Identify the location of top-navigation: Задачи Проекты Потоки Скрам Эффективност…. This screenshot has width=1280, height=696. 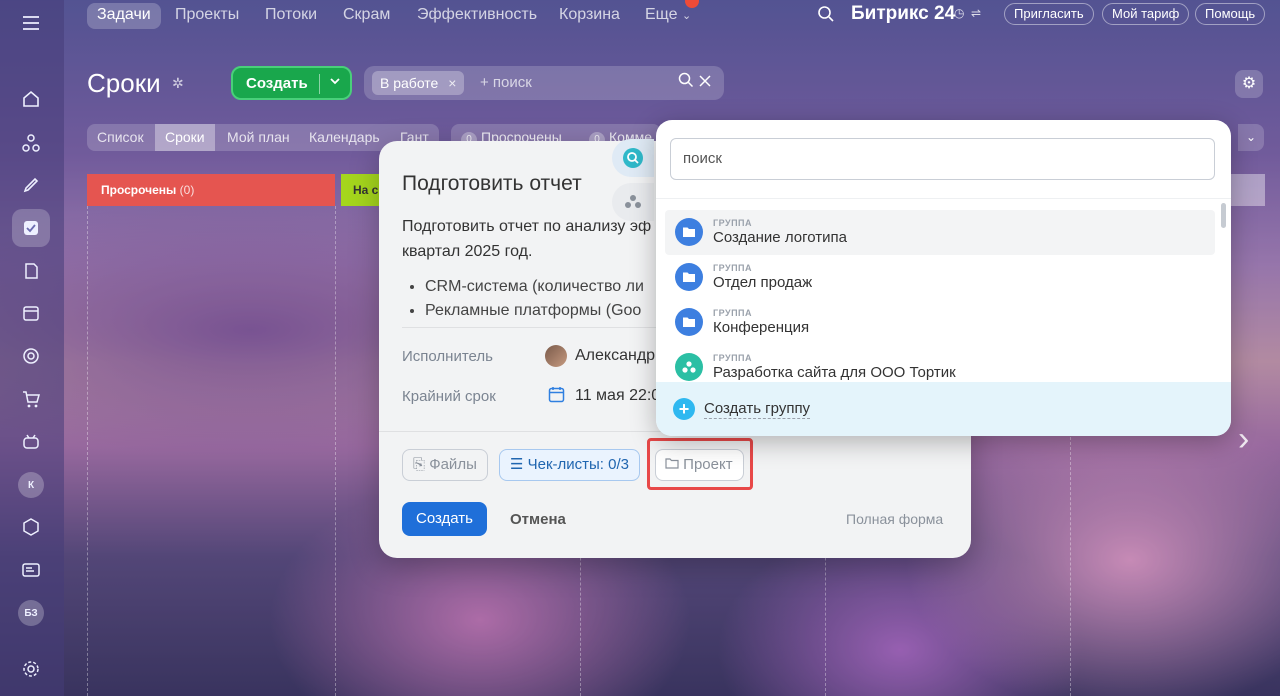
(672, 15).